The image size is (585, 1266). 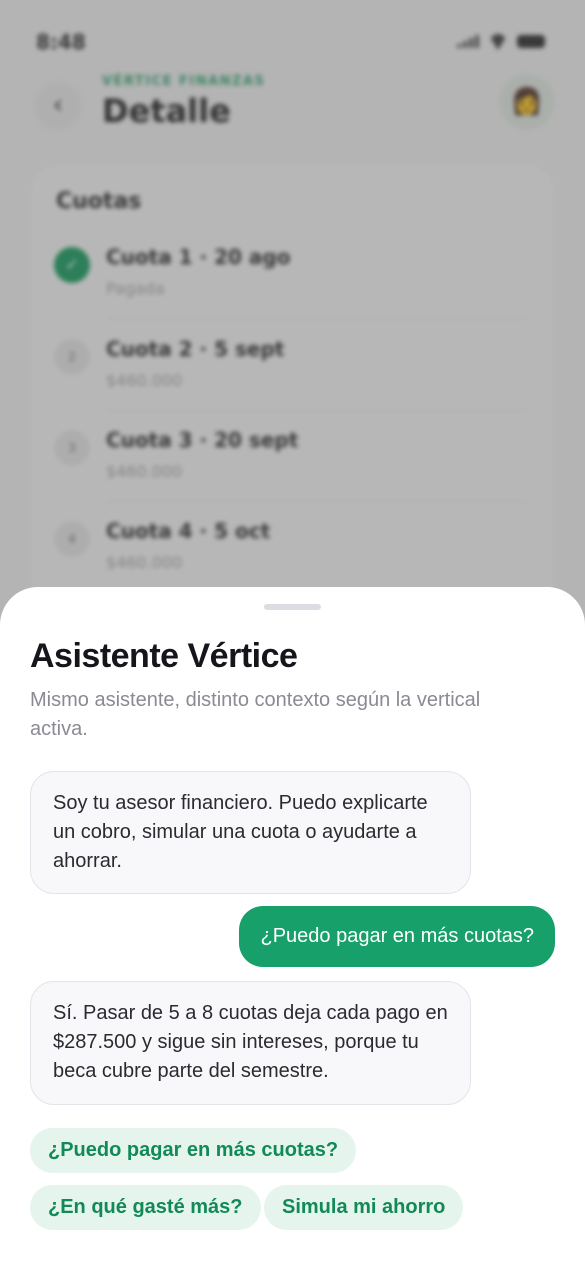 What do you see at coordinates (292, 607) in the screenshot?
I see `sheet-handle` at bounding box center [292, 607].